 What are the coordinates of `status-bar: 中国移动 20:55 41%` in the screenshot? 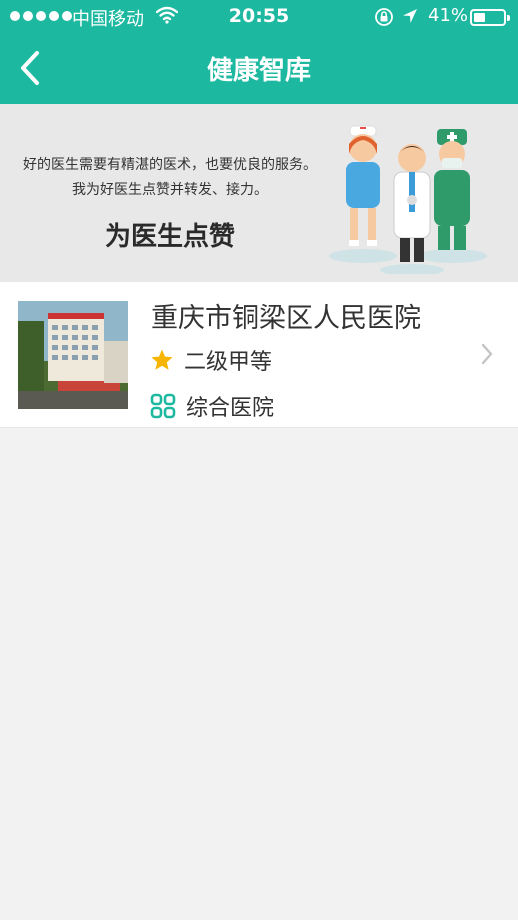 It's located at (259, 17).